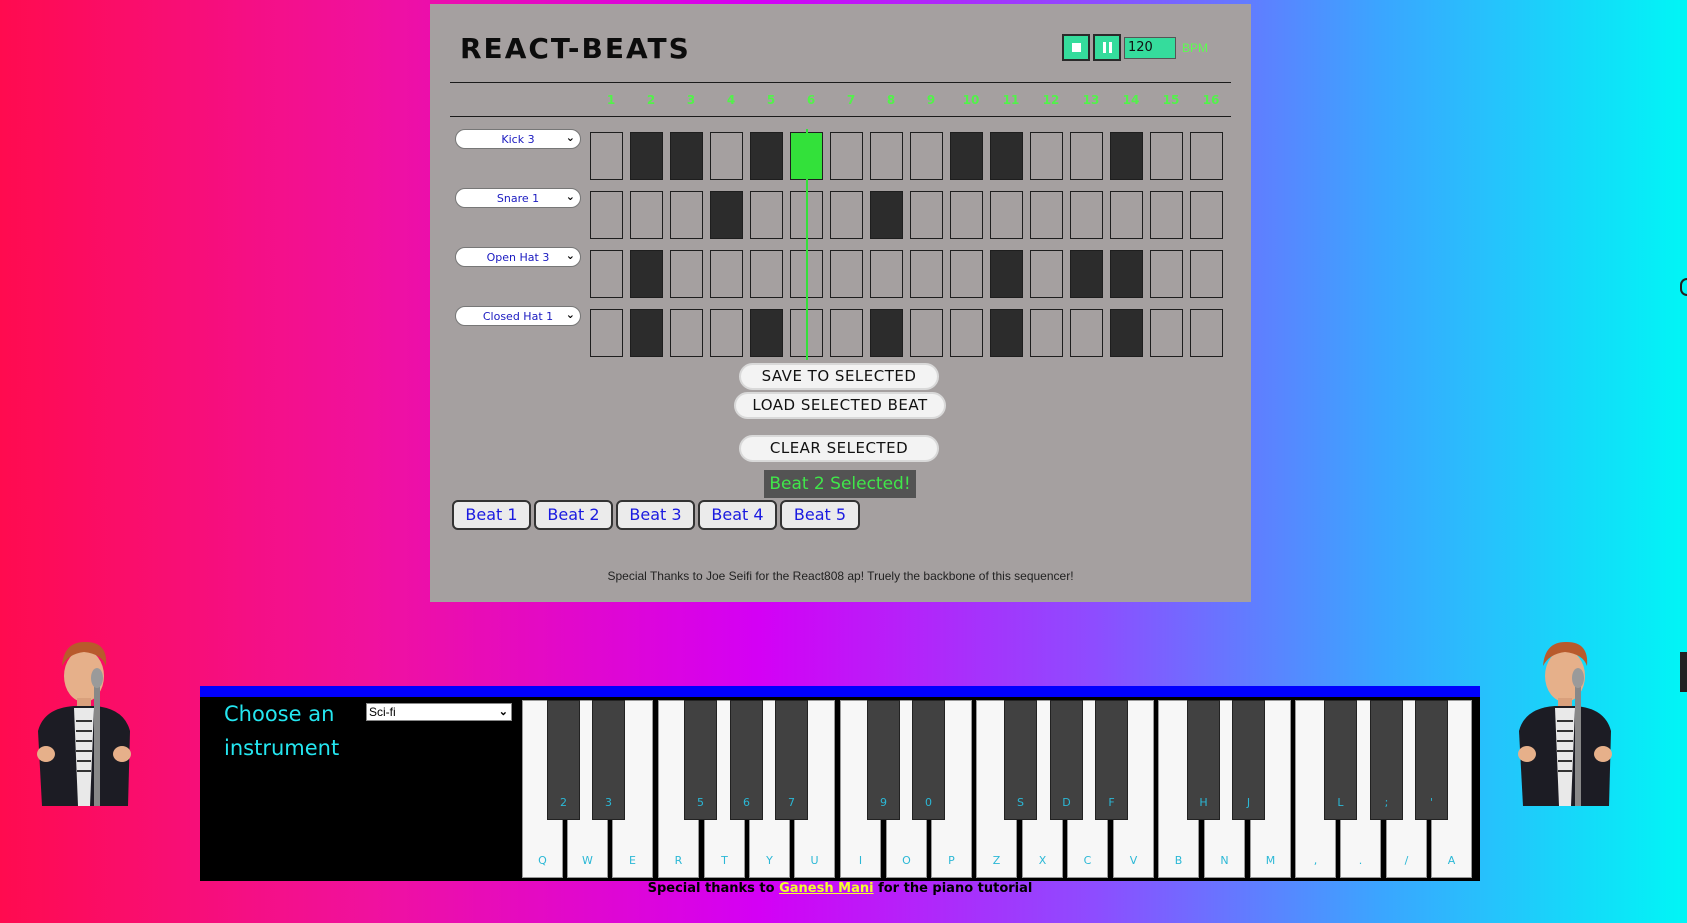 Image resolution: width=1687 pixels, height=923 pixels. I want to click on beat-4-button: Beat 4, so click(737, 515).